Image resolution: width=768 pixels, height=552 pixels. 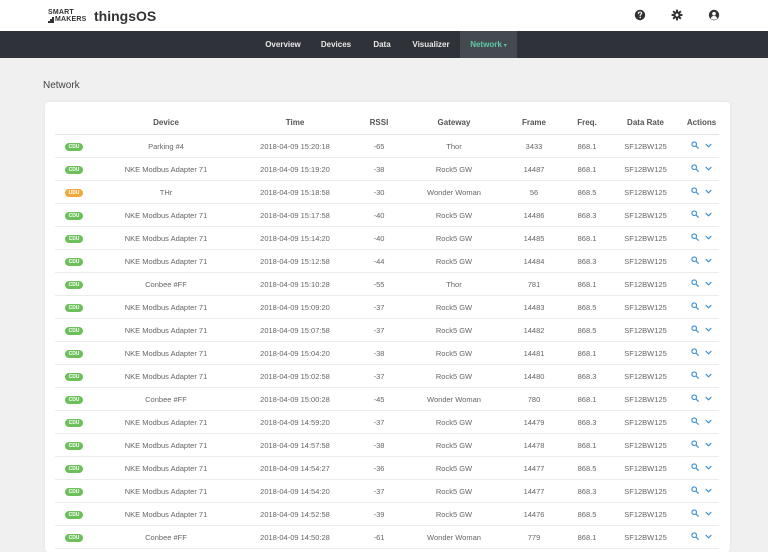 What do you see at coordinates (505, 46) in the screenshot?
I see `chevron-down-icon: ▾` at bounding box center [505, 46].